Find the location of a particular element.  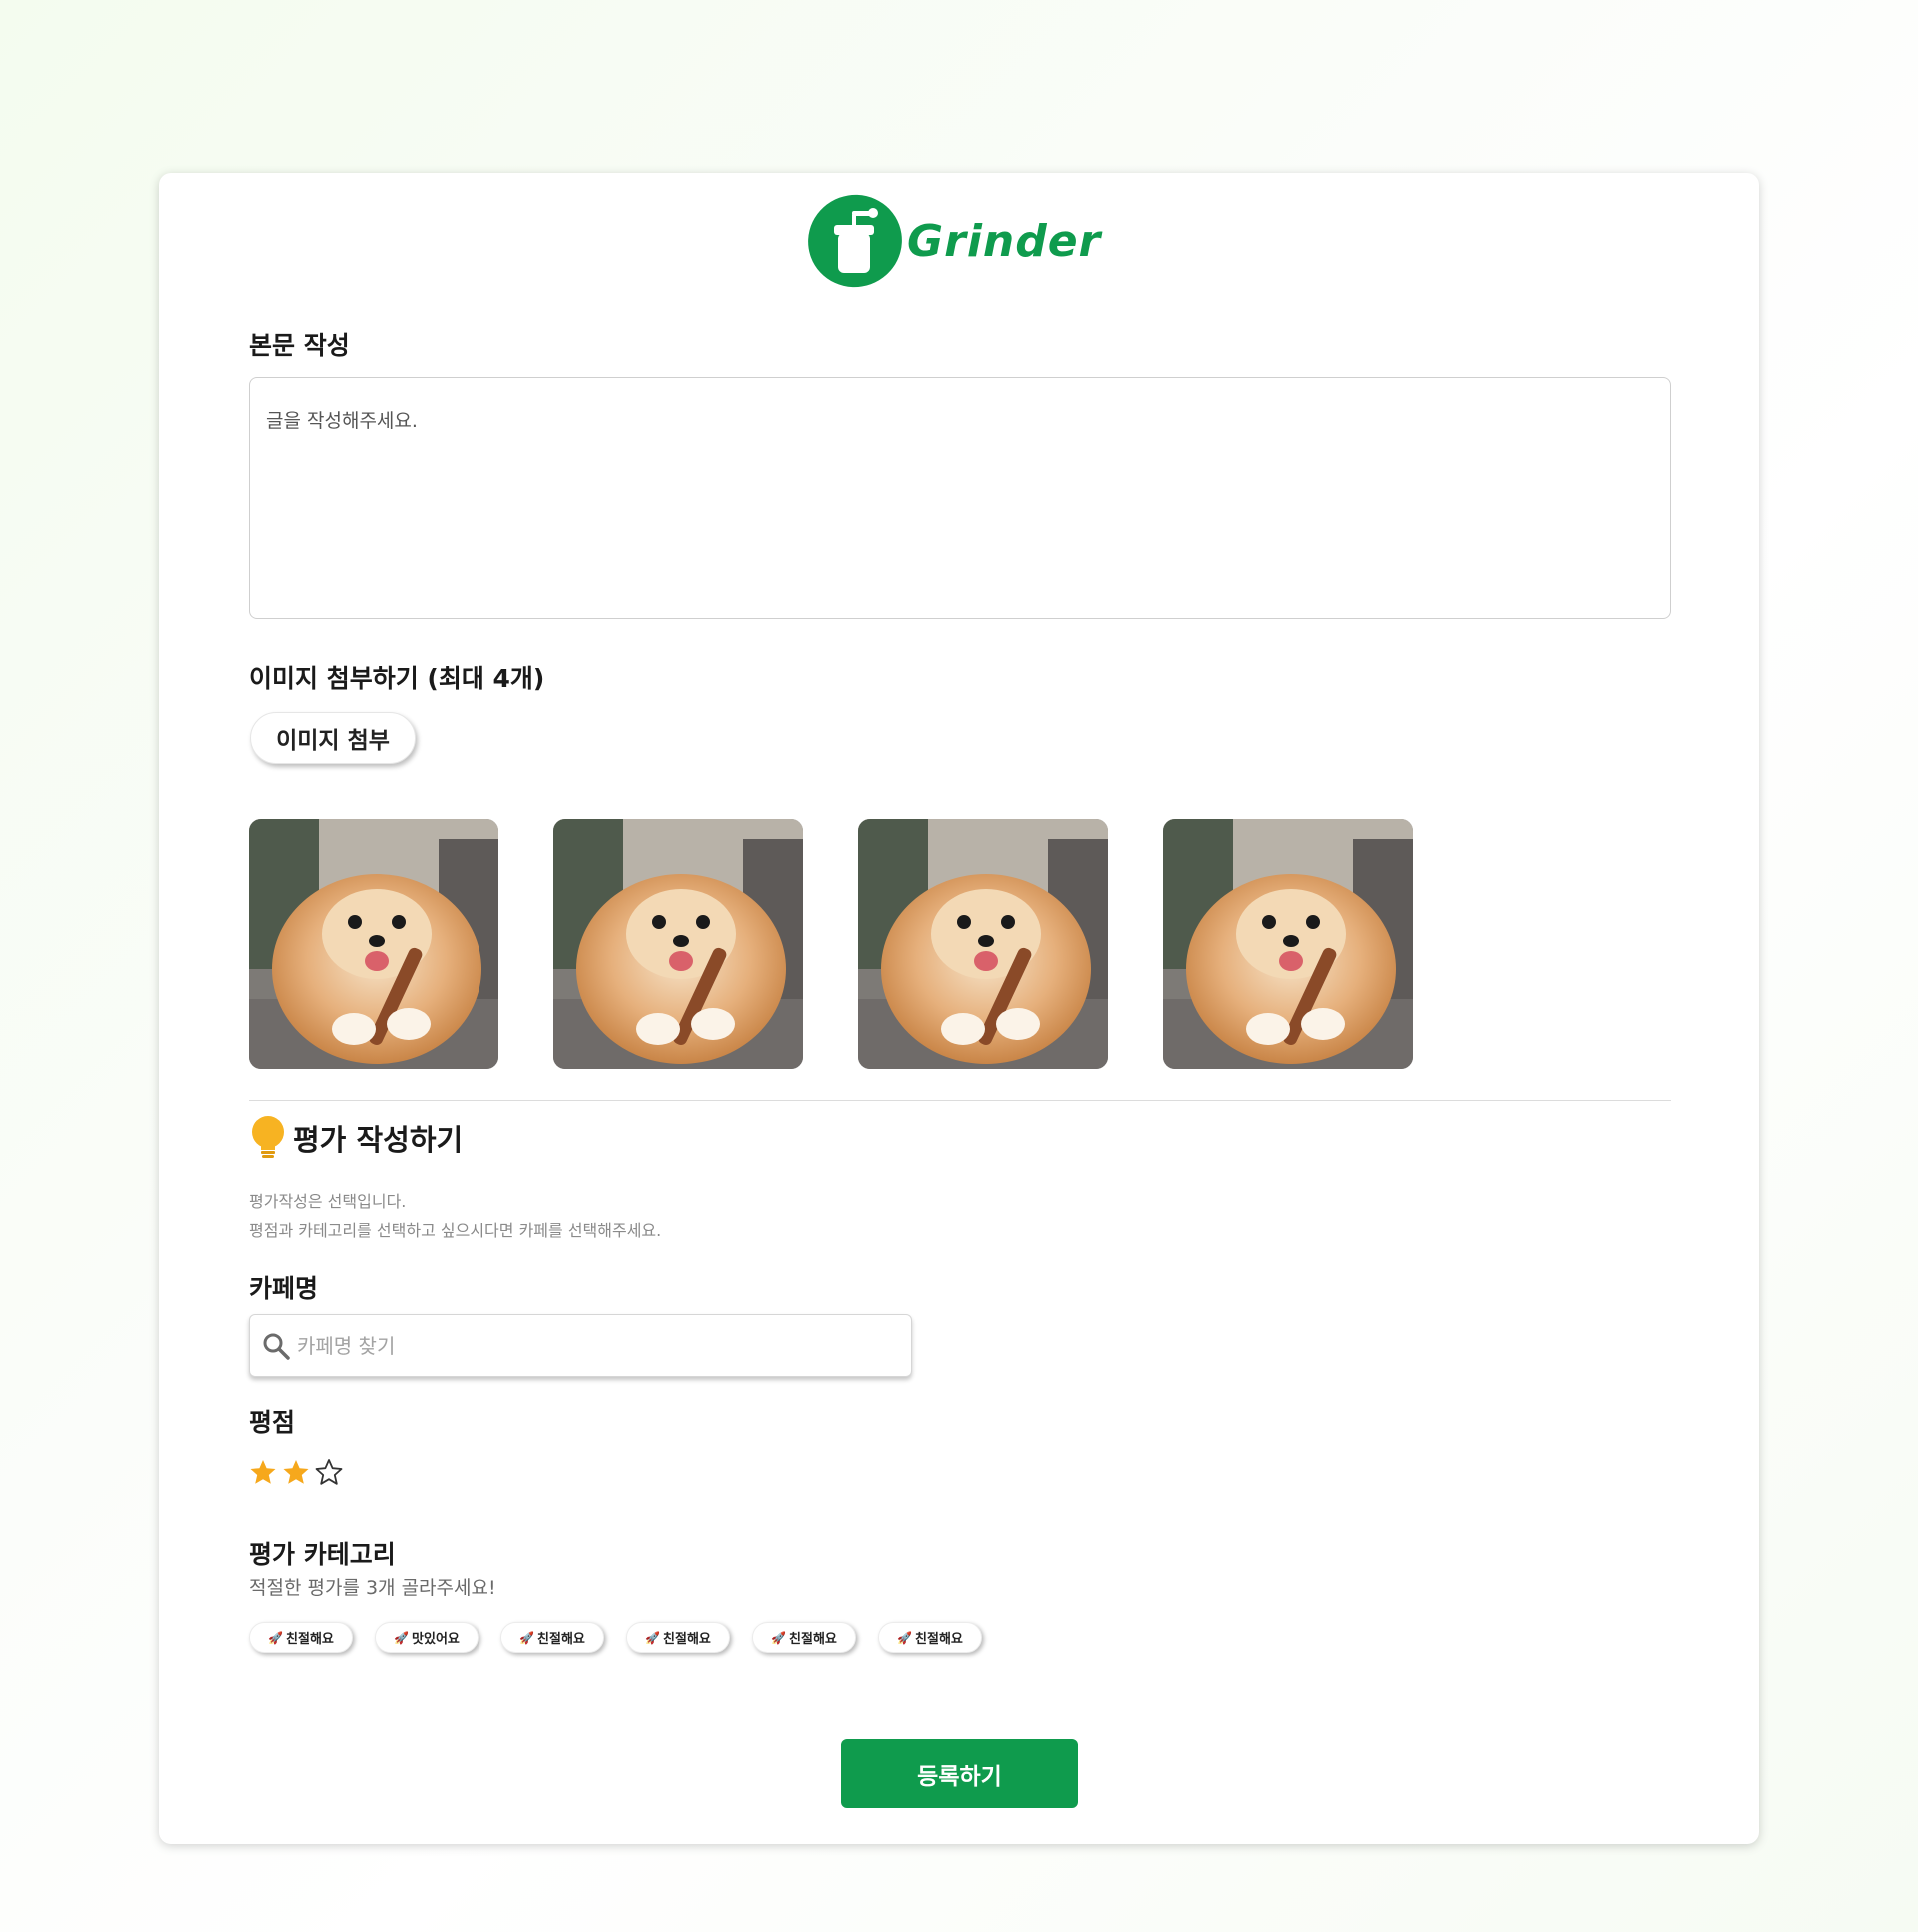

category-chip: 🚀 맛있어요 is located at coordinates (427, 1637).